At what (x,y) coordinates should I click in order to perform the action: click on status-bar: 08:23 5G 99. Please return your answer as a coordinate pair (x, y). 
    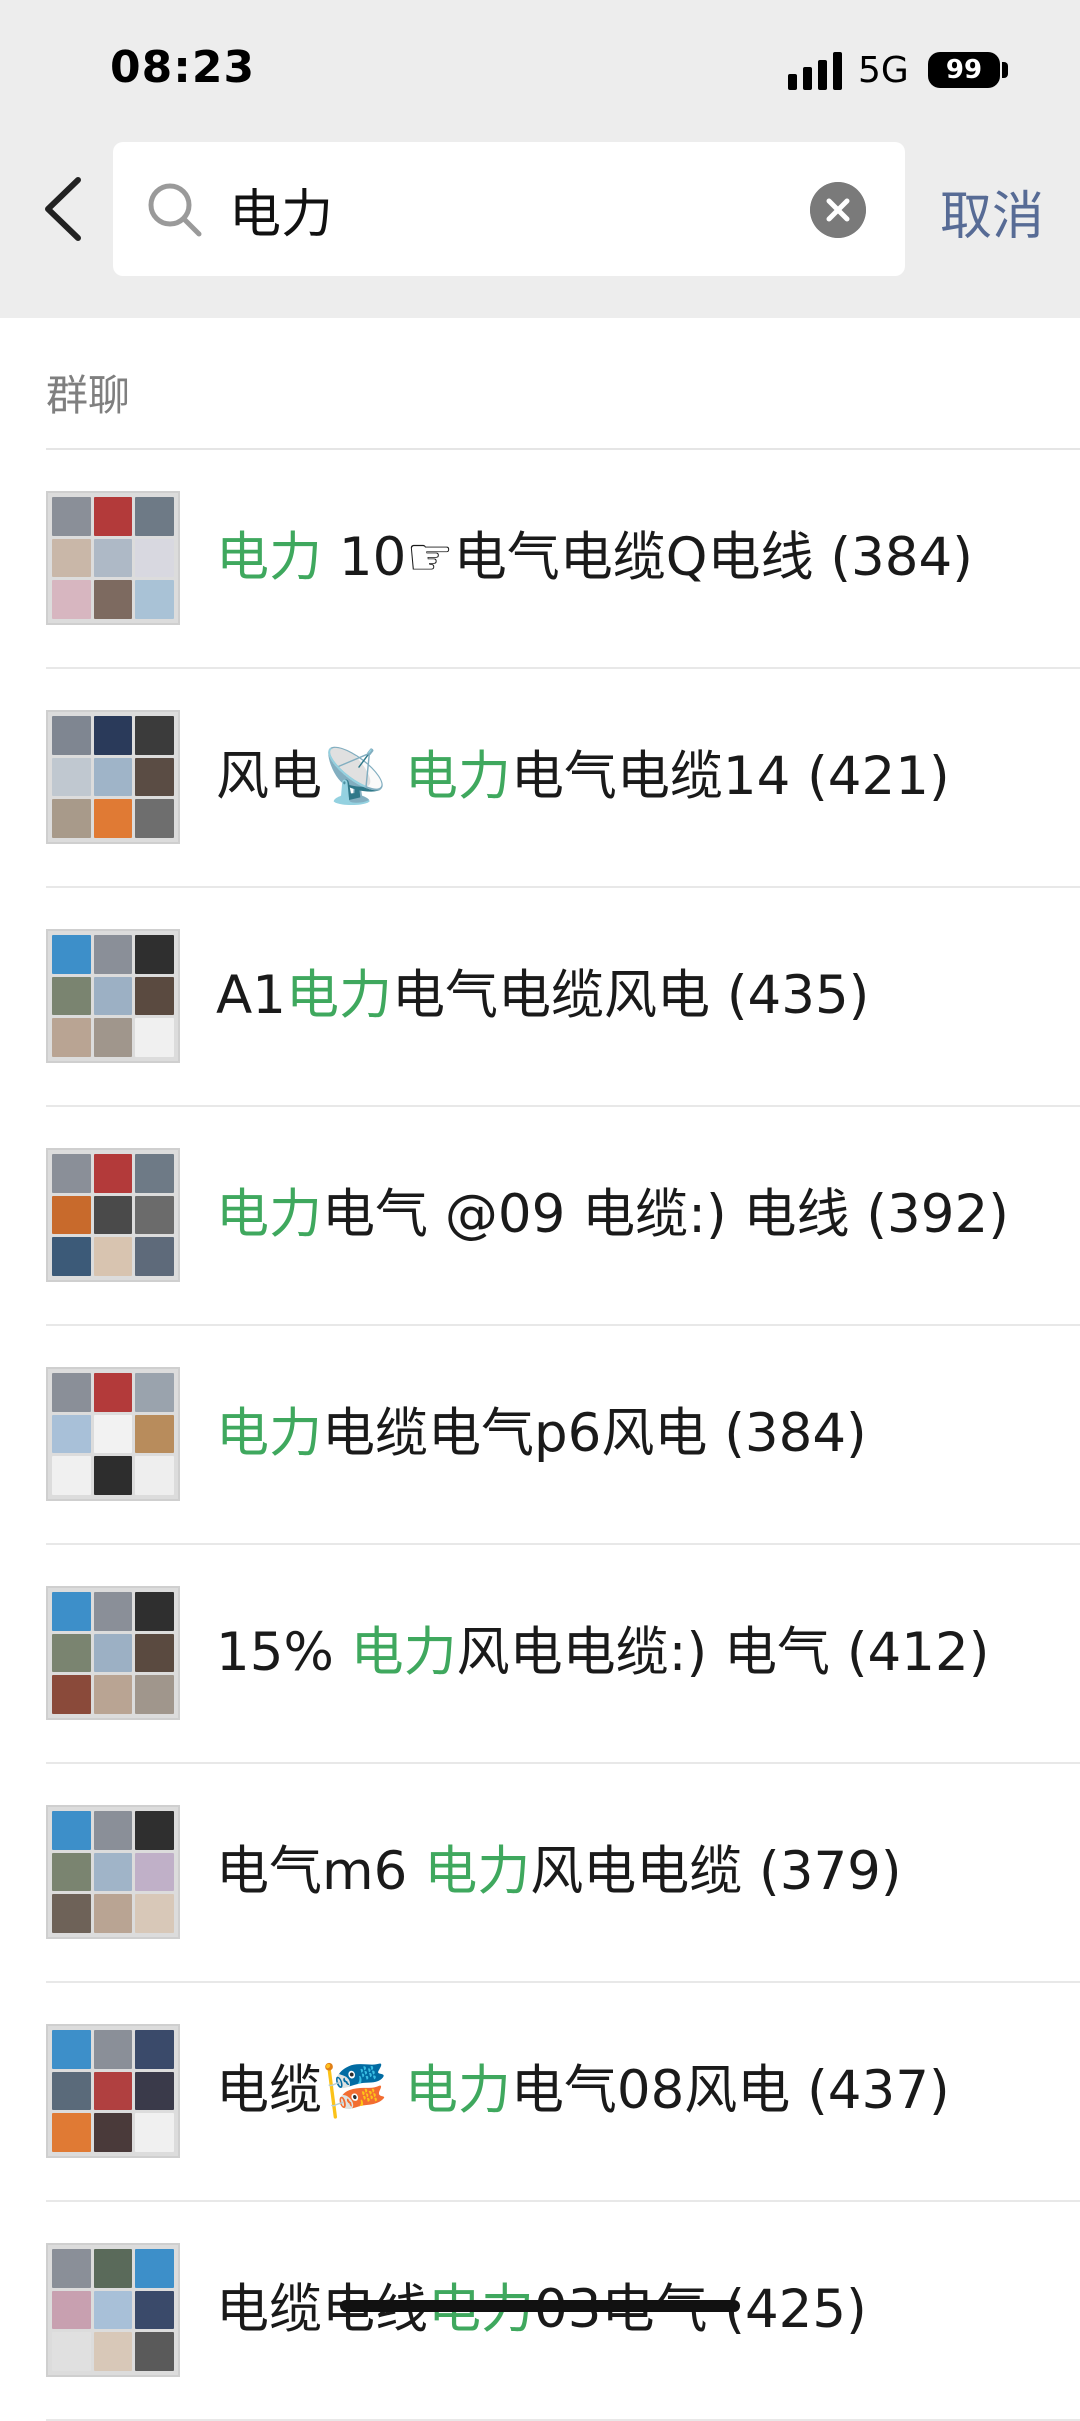
    Looking at the image, I should click on (540, 70).